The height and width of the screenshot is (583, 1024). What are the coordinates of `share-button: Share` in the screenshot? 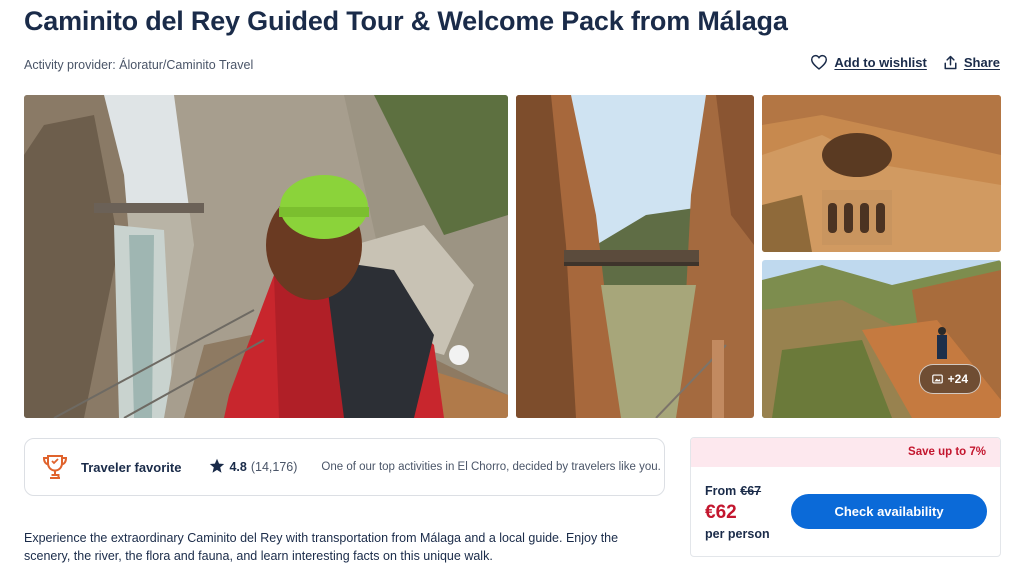 It's located at (971, 62).